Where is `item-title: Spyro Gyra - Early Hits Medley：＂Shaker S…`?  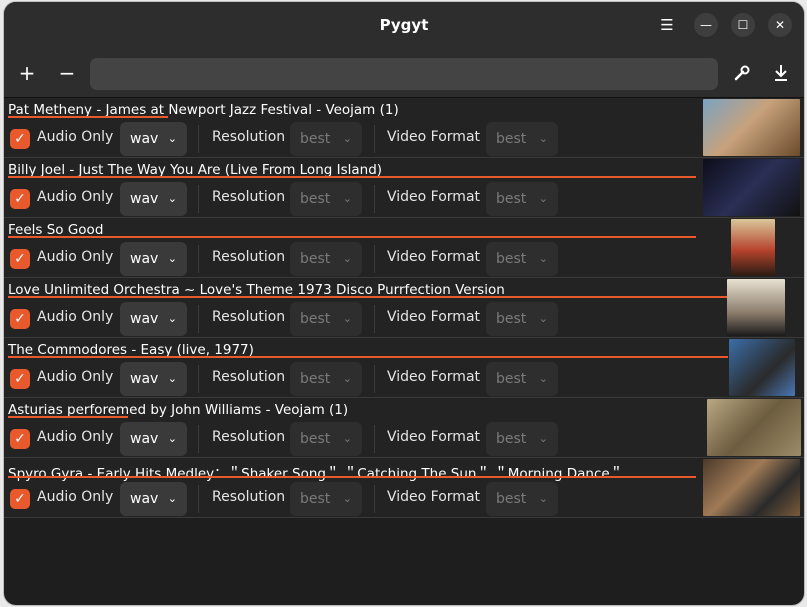
item-title: Spyro Gyra - Early Hits Medley：＂Shaker S… is located at coordinates (316, 474).